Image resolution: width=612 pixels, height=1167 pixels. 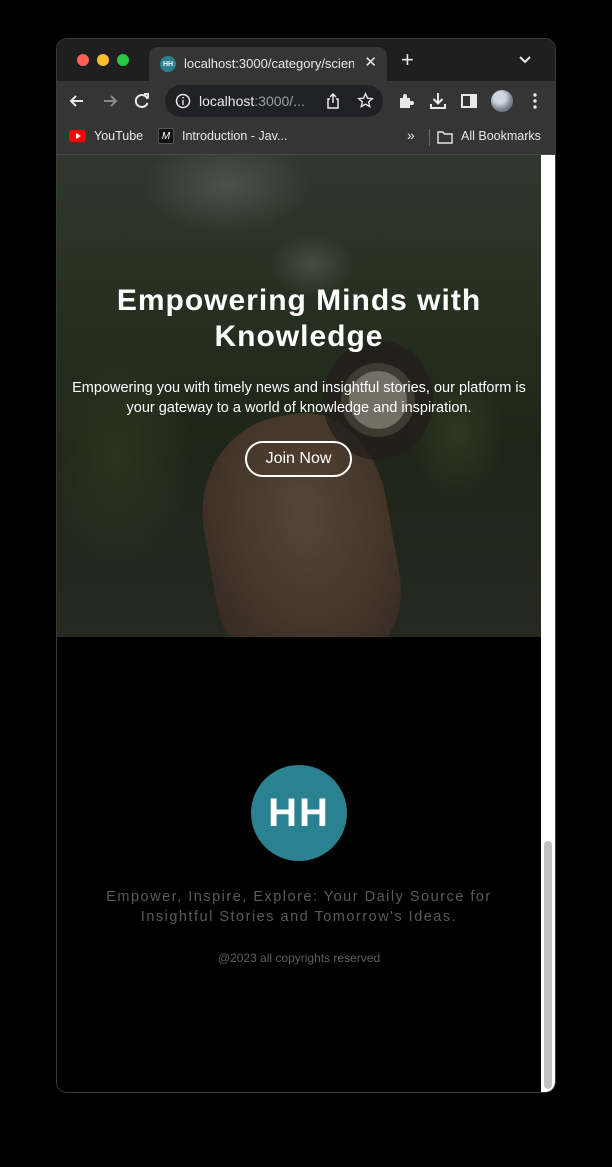 I want to click on footer-copyright: @2023 all copyrights reserved, so click(x=299, y=958).